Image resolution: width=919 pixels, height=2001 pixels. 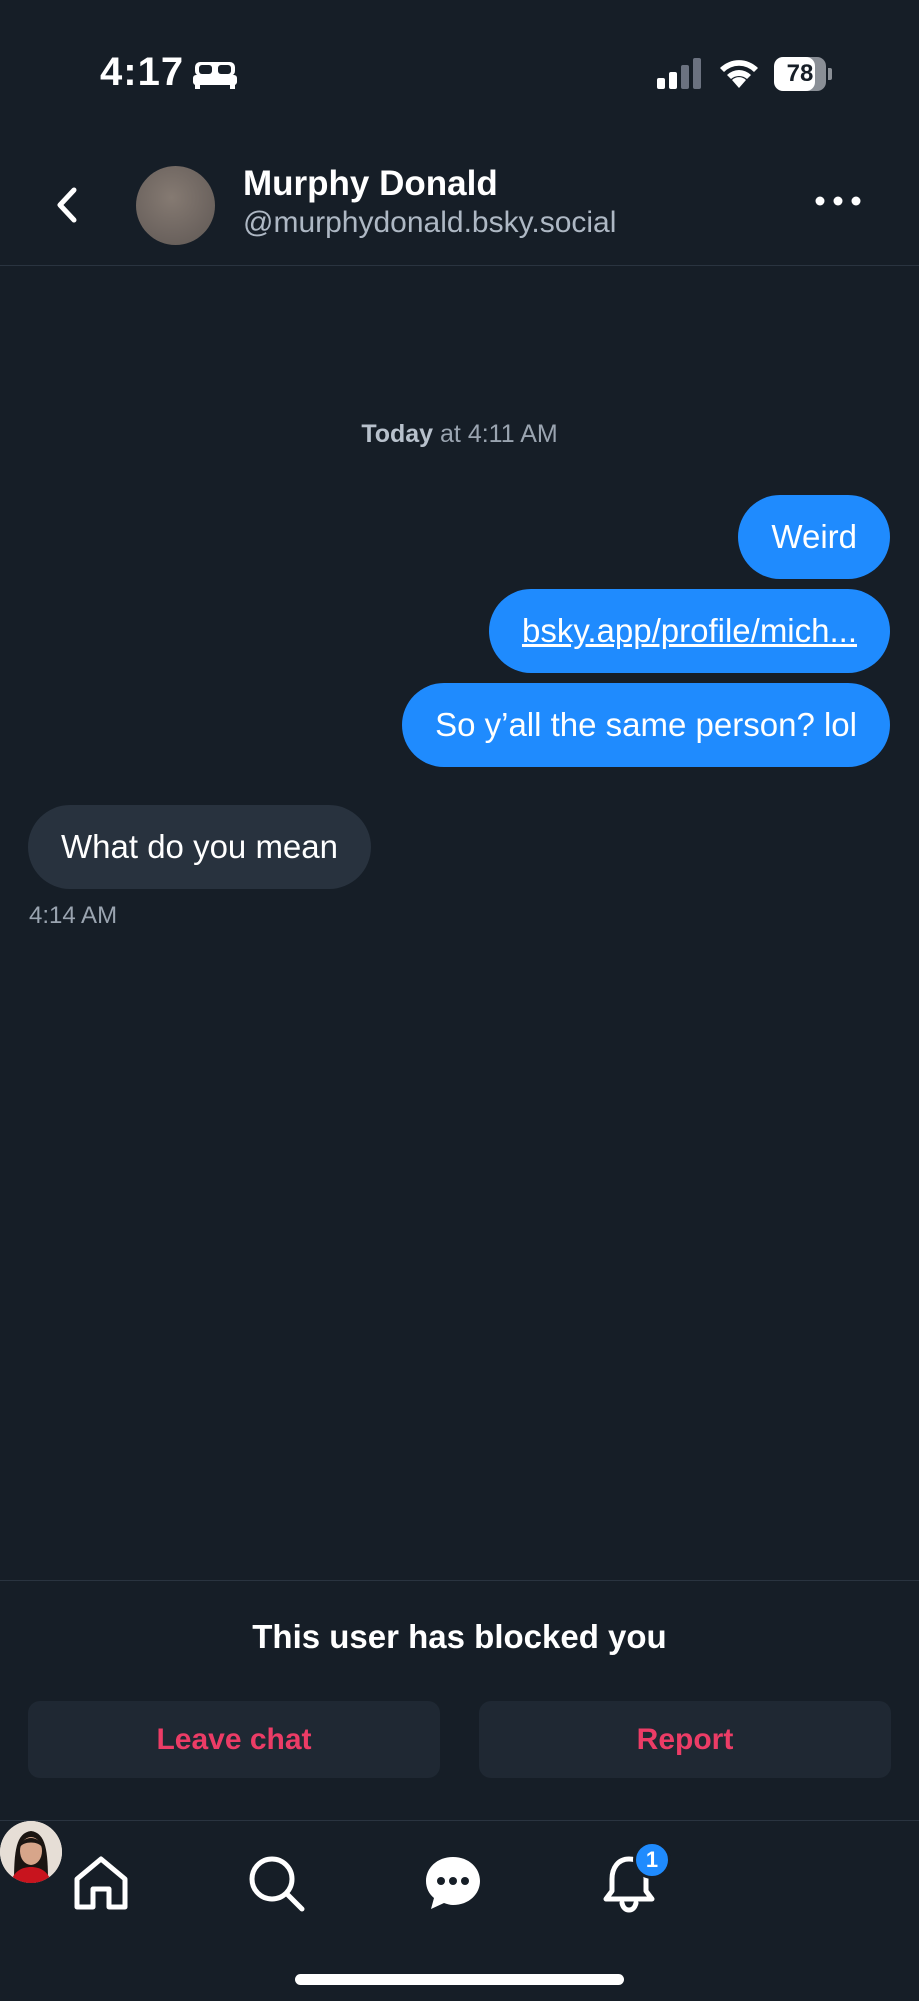 I want to click on blocked-message: This user has blocked you, so click(x=459, y=1636).